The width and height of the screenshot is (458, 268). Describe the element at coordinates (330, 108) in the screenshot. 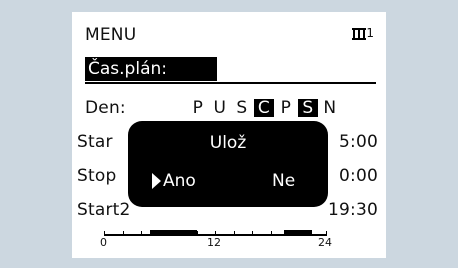

I see `day-sunday: N` at that location.